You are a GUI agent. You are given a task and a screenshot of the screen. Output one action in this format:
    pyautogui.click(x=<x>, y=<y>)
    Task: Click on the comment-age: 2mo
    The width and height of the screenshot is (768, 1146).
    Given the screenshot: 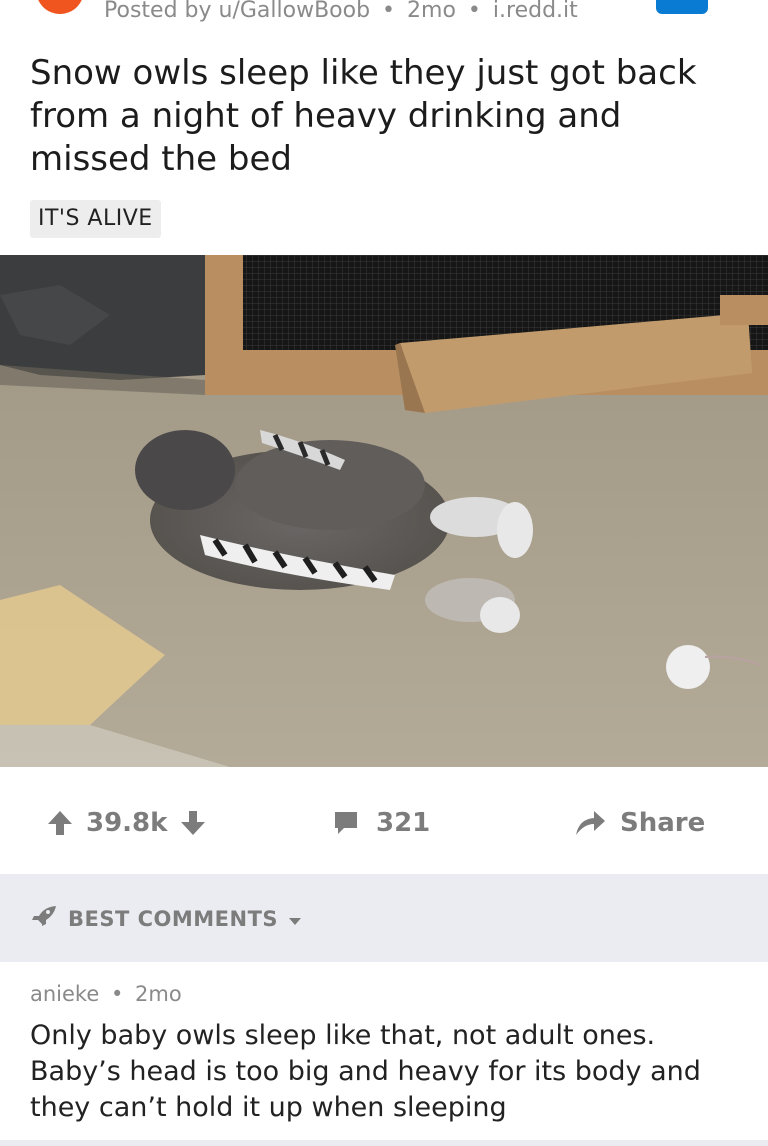 What is the action you would take?
    pyautogui.click(x=158, y=994)
    